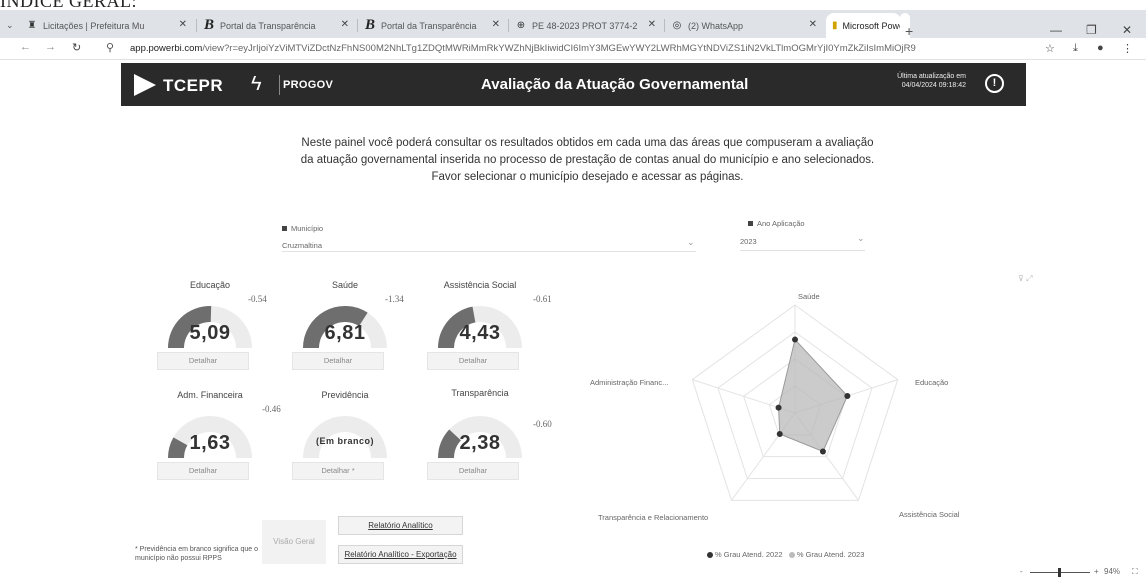 The height and width of the screenshot is (586, 1146). Describe the element at coordinates (338, 471) in the screenshot. I see `detalhar-button: Detalhar *` at that location.